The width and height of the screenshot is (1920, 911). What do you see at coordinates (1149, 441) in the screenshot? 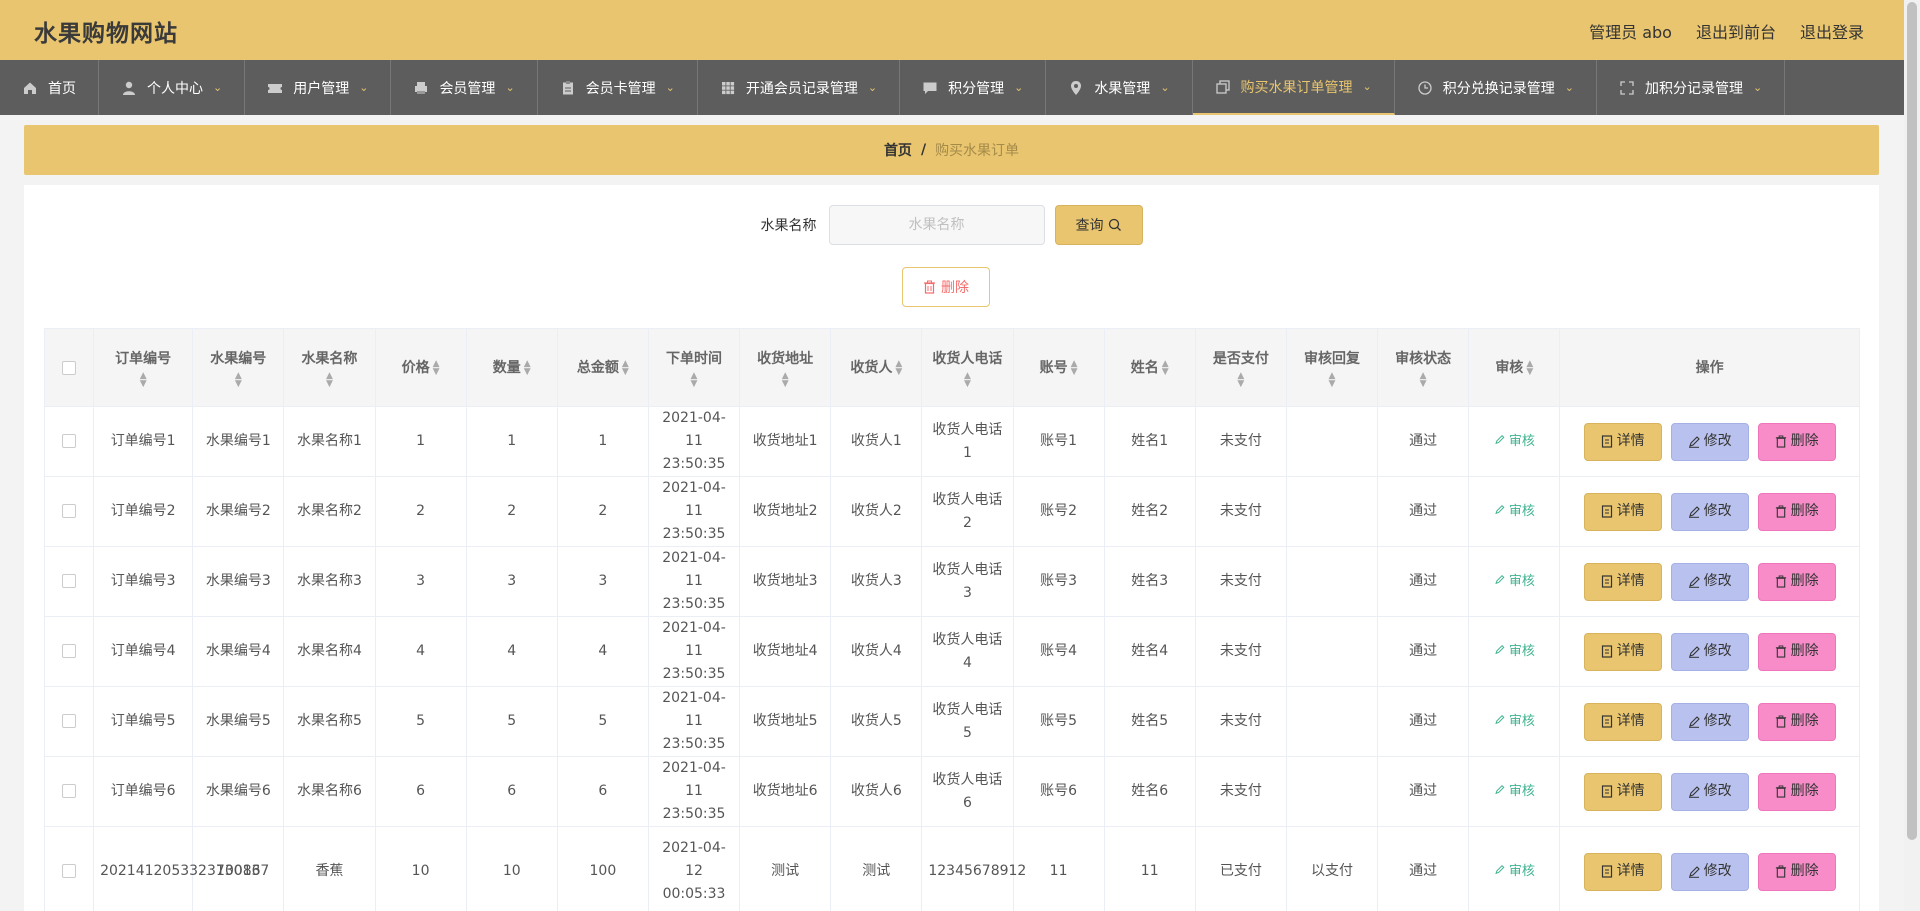
I see `table-cell: 姓名1` at bounding box center [1149, 441].